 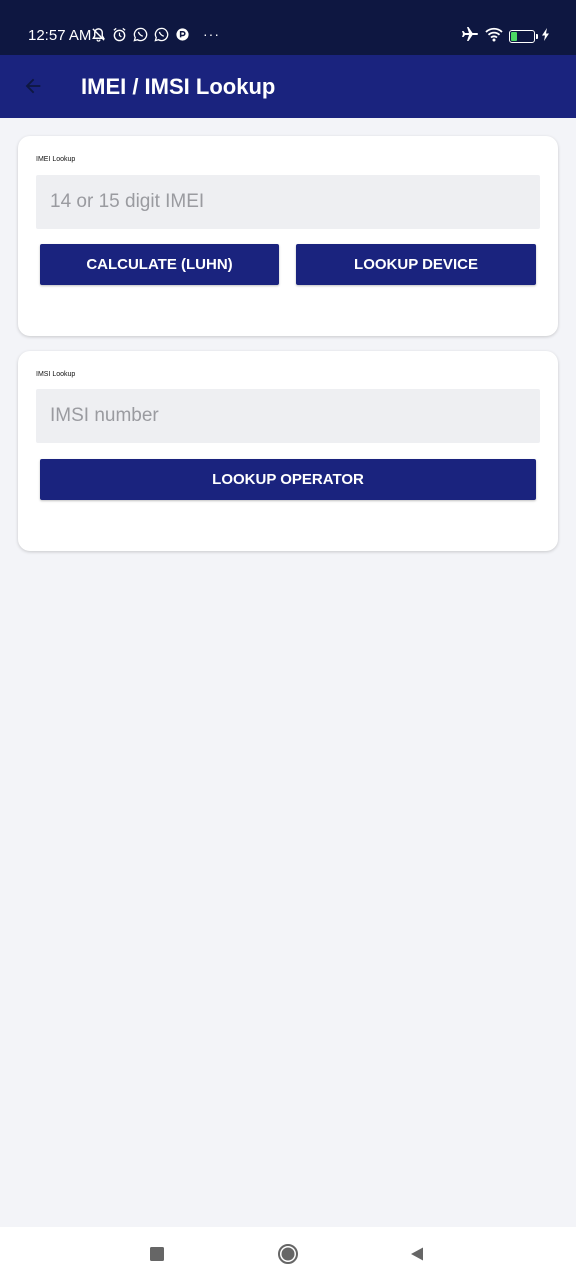 What do you see at coordinates (505, 36) in the screenshot?
I see `status-system-icons: 29` at bounding box center [505, 36].